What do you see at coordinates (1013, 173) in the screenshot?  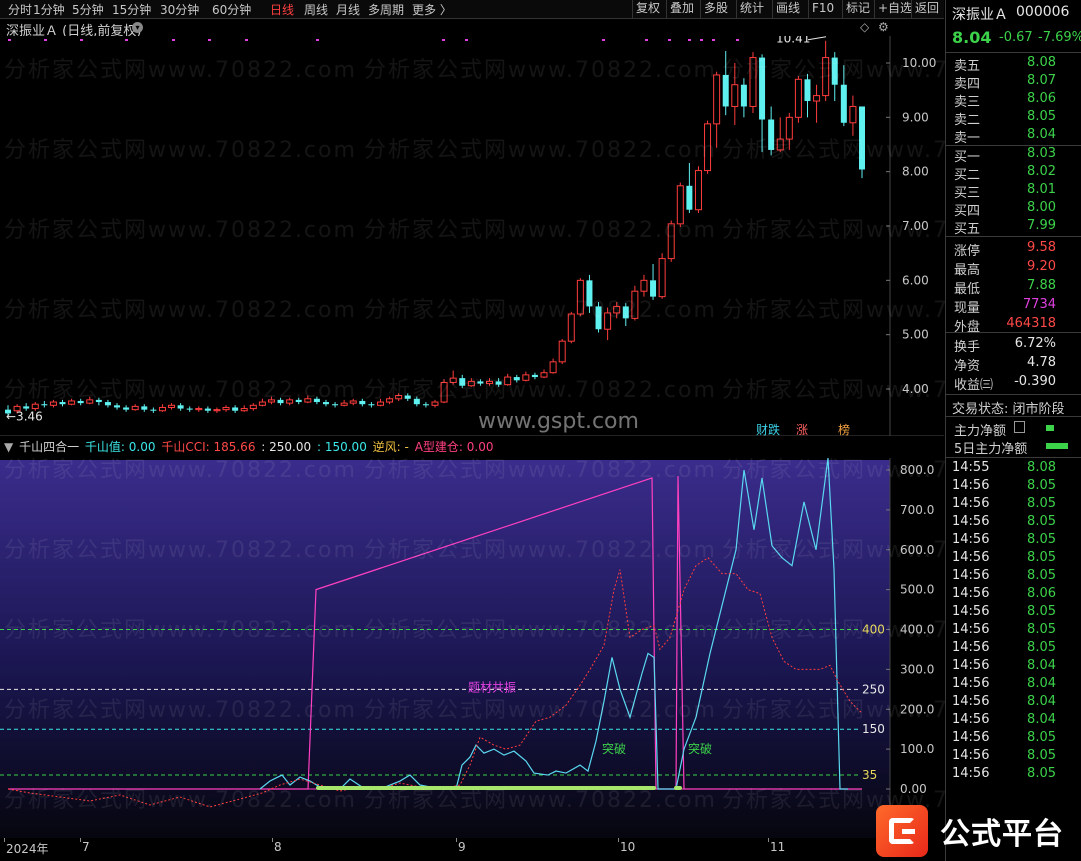 I see `bid-row-1: 买二 8.02` at bounding box center [1013, 173].